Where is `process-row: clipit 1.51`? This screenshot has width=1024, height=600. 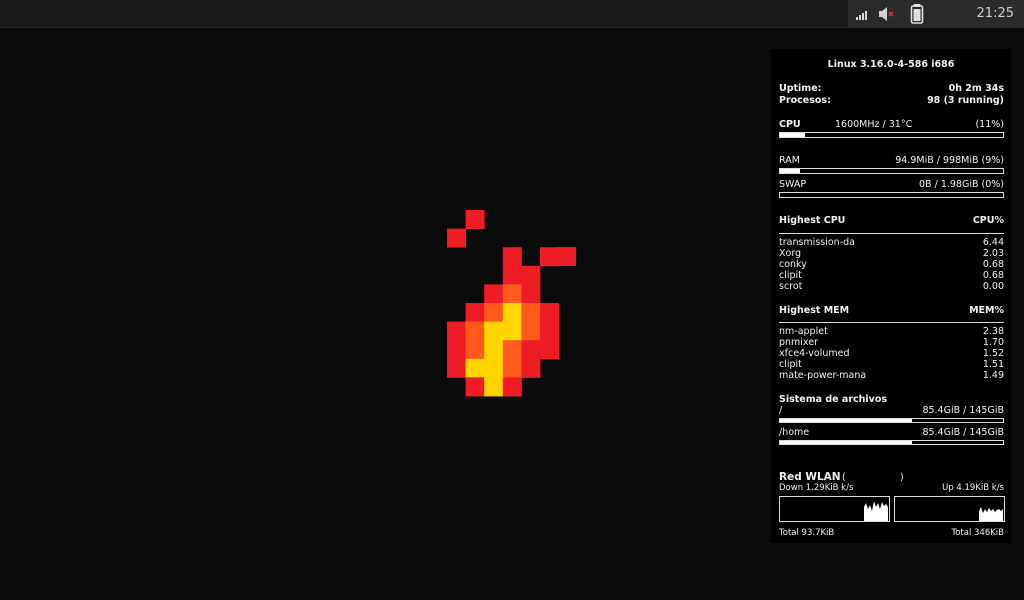
process-row: clipit 1.51 is located at coordinates (891, 364).